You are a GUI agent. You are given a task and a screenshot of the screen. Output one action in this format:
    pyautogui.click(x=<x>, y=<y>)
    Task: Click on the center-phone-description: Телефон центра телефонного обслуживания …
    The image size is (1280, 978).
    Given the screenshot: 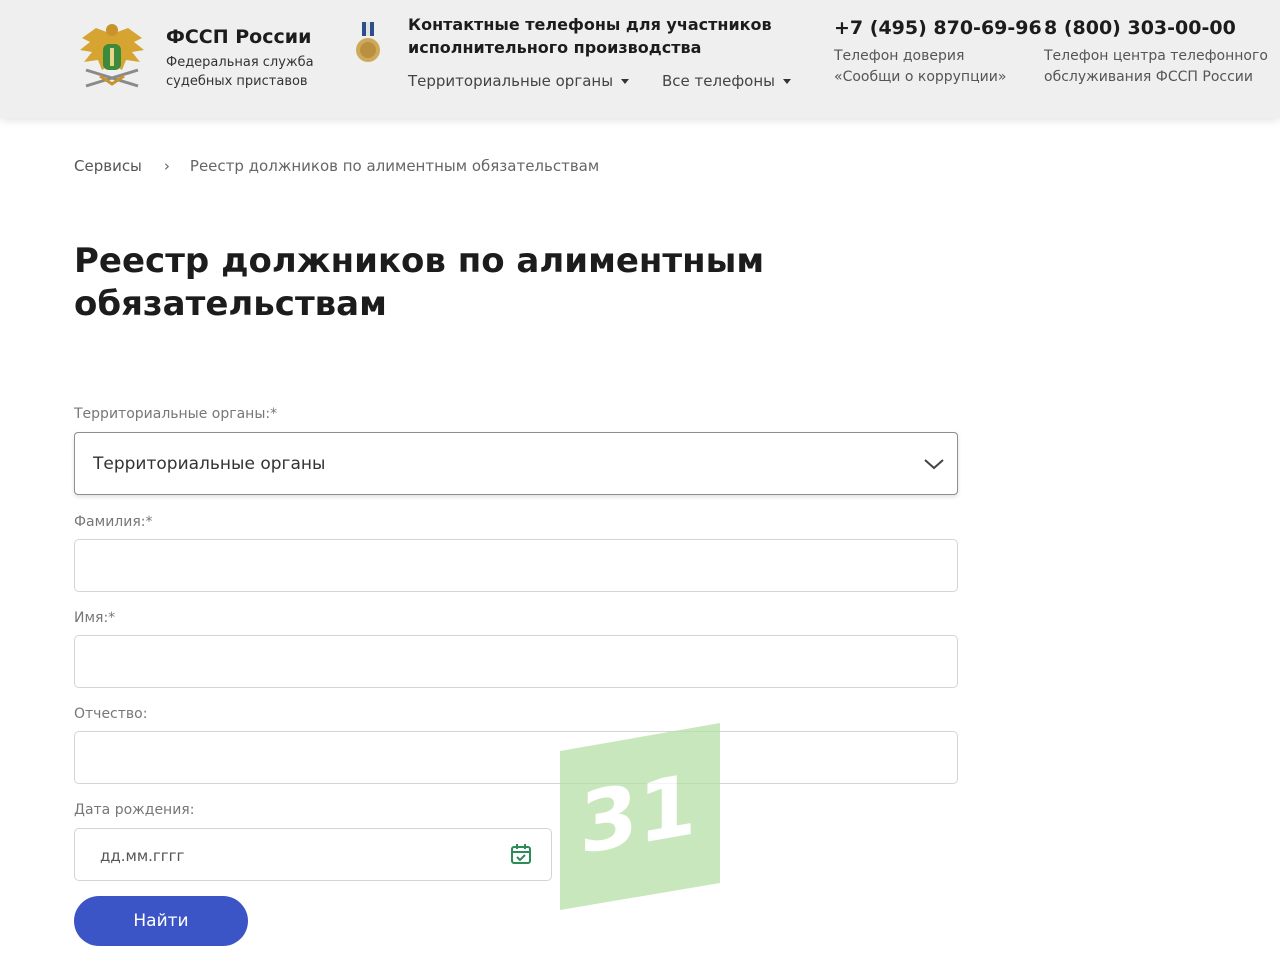 What is the action you would take?
    pyautogui.click(x=1156, y=66)
    